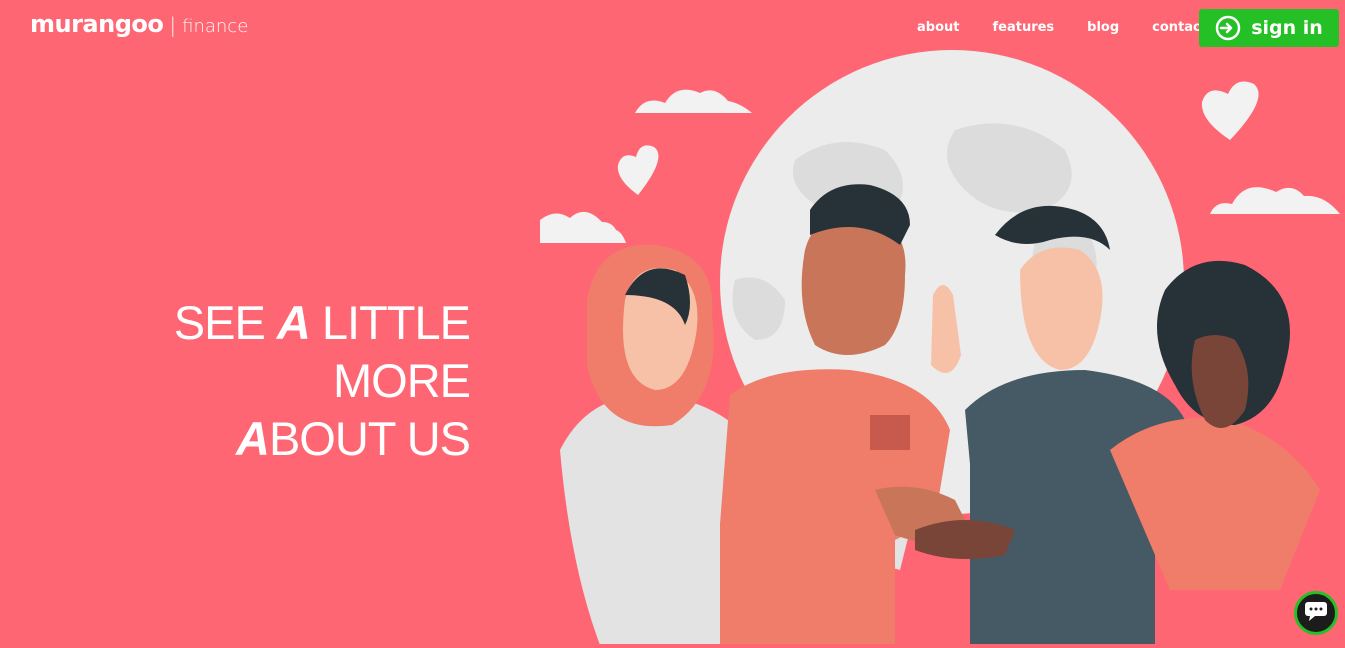 This screenshot has width=1345, height=648. What do you see at coordinates (1228, 28) in the screenshot?
I see `login-arrow-icon` at bounding box center [1228, 28].